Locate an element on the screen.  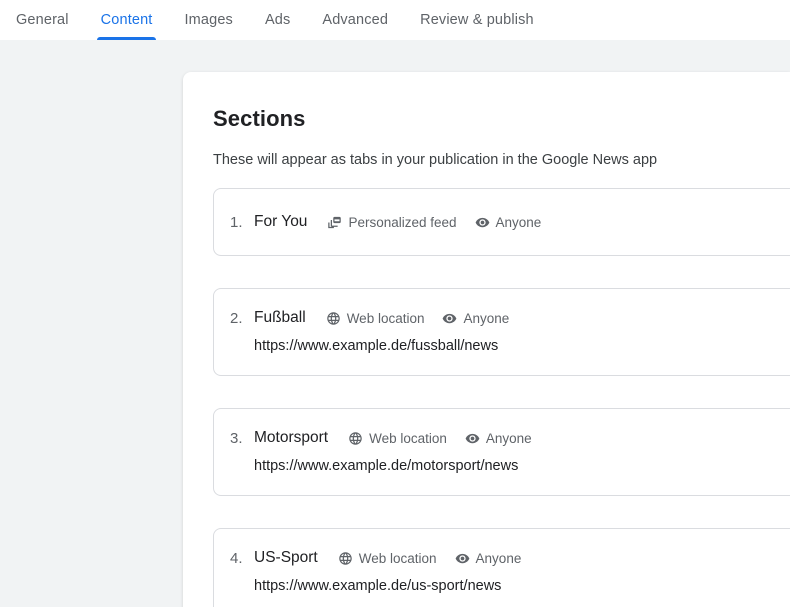
page-title: Sections is located at coordinates (259, 118).